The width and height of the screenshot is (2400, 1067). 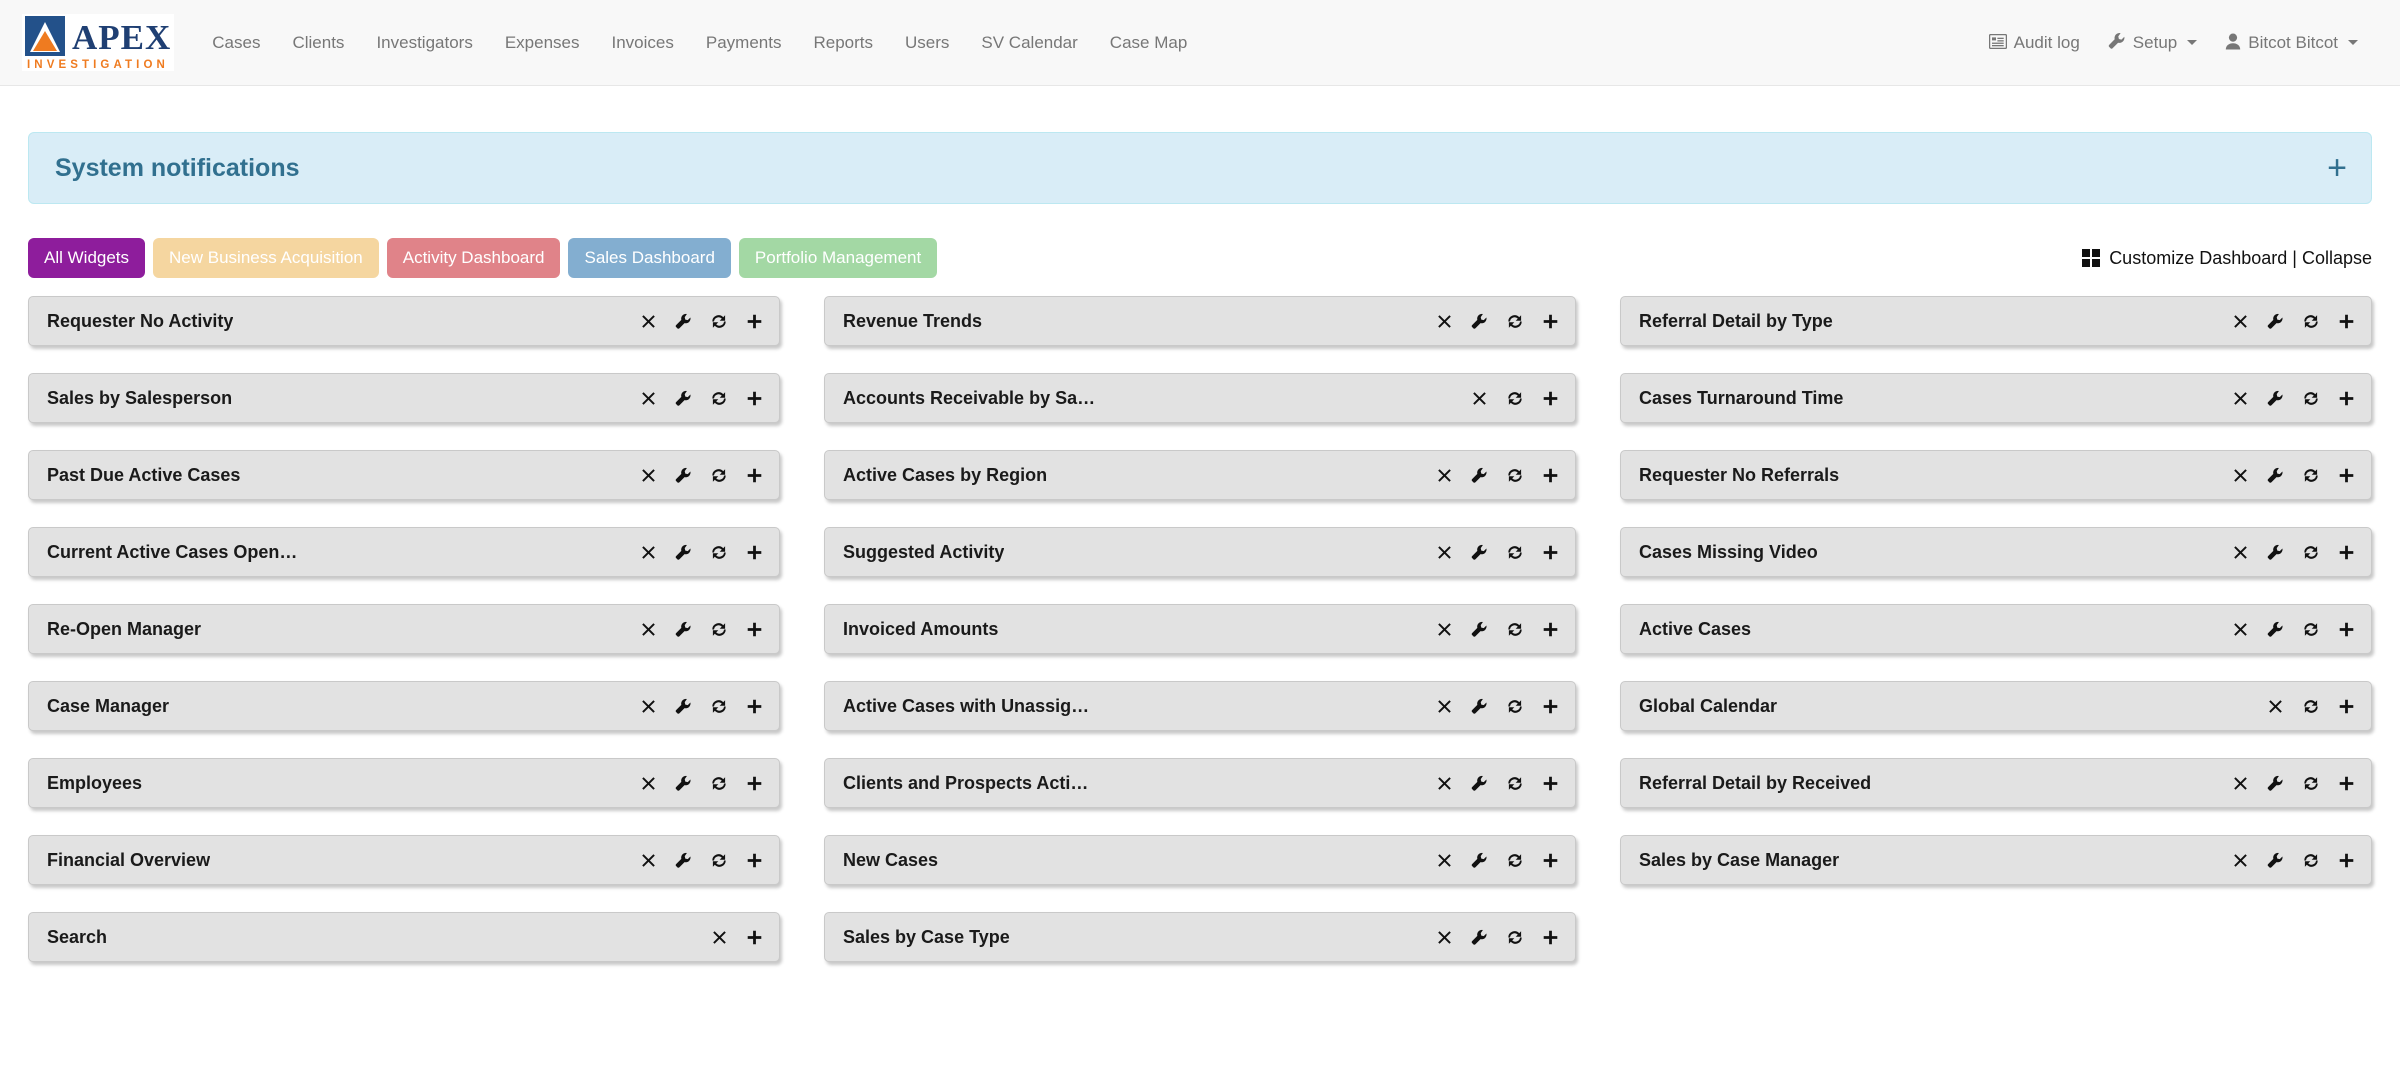 What do you see at coordinates (2291, 43) in the screenshot?
I see `user-menu: Bitcot Bitcot` at bounding box center [2291, 43].